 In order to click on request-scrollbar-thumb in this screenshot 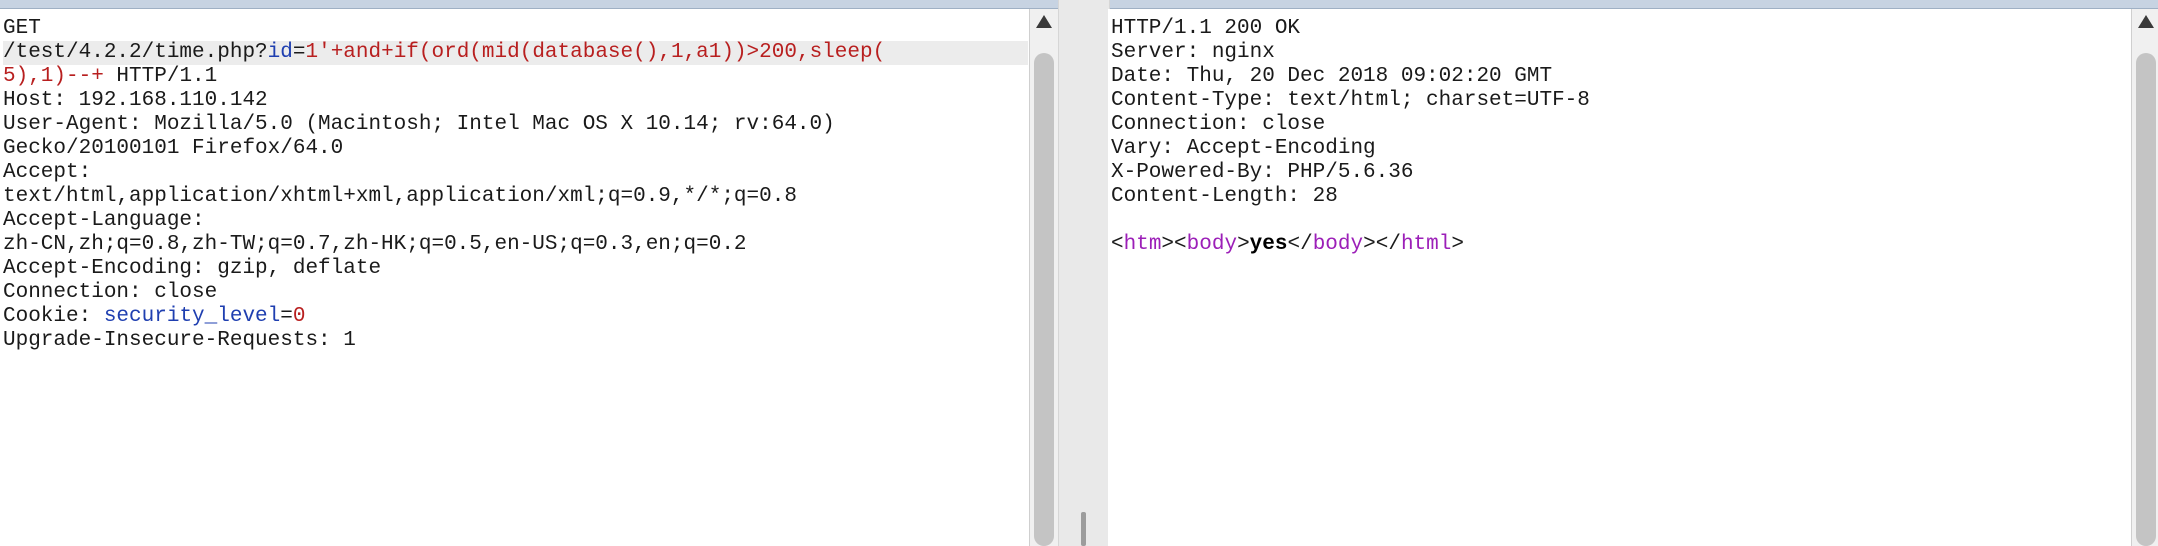, I will do `click(1044, 299)`.